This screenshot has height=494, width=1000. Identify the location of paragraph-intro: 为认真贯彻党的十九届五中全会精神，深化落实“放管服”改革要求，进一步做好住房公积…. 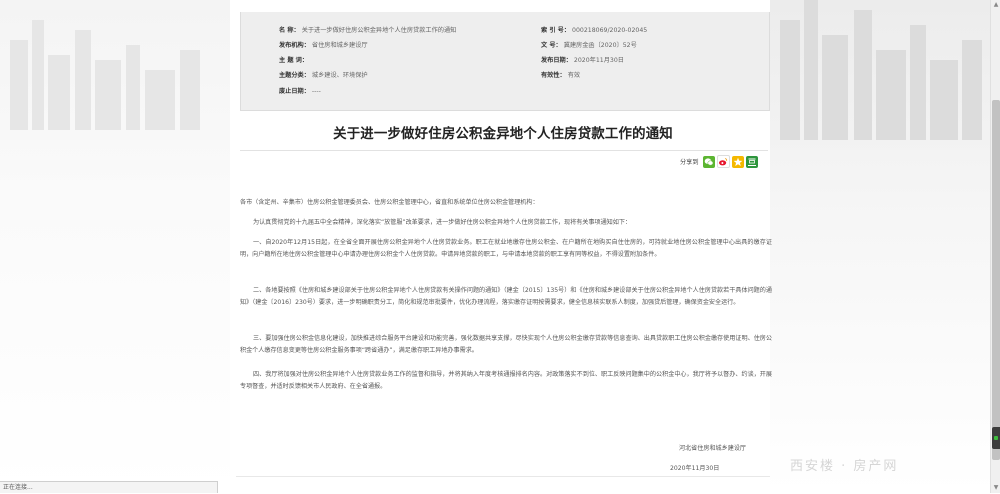
(442, 222).